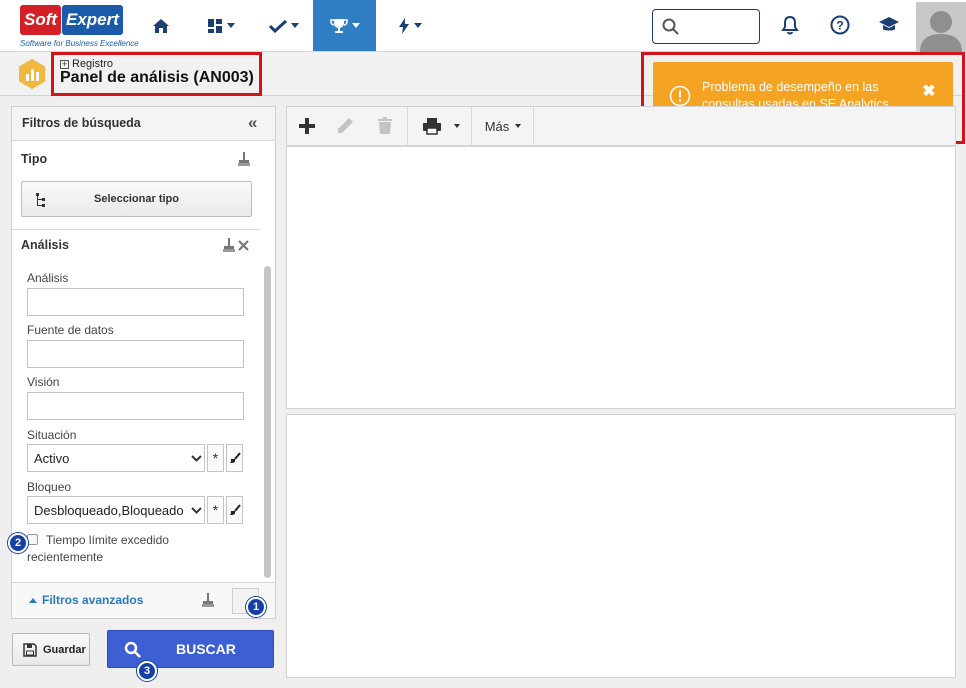  I want to click on bell-icon, so click(790, 25).